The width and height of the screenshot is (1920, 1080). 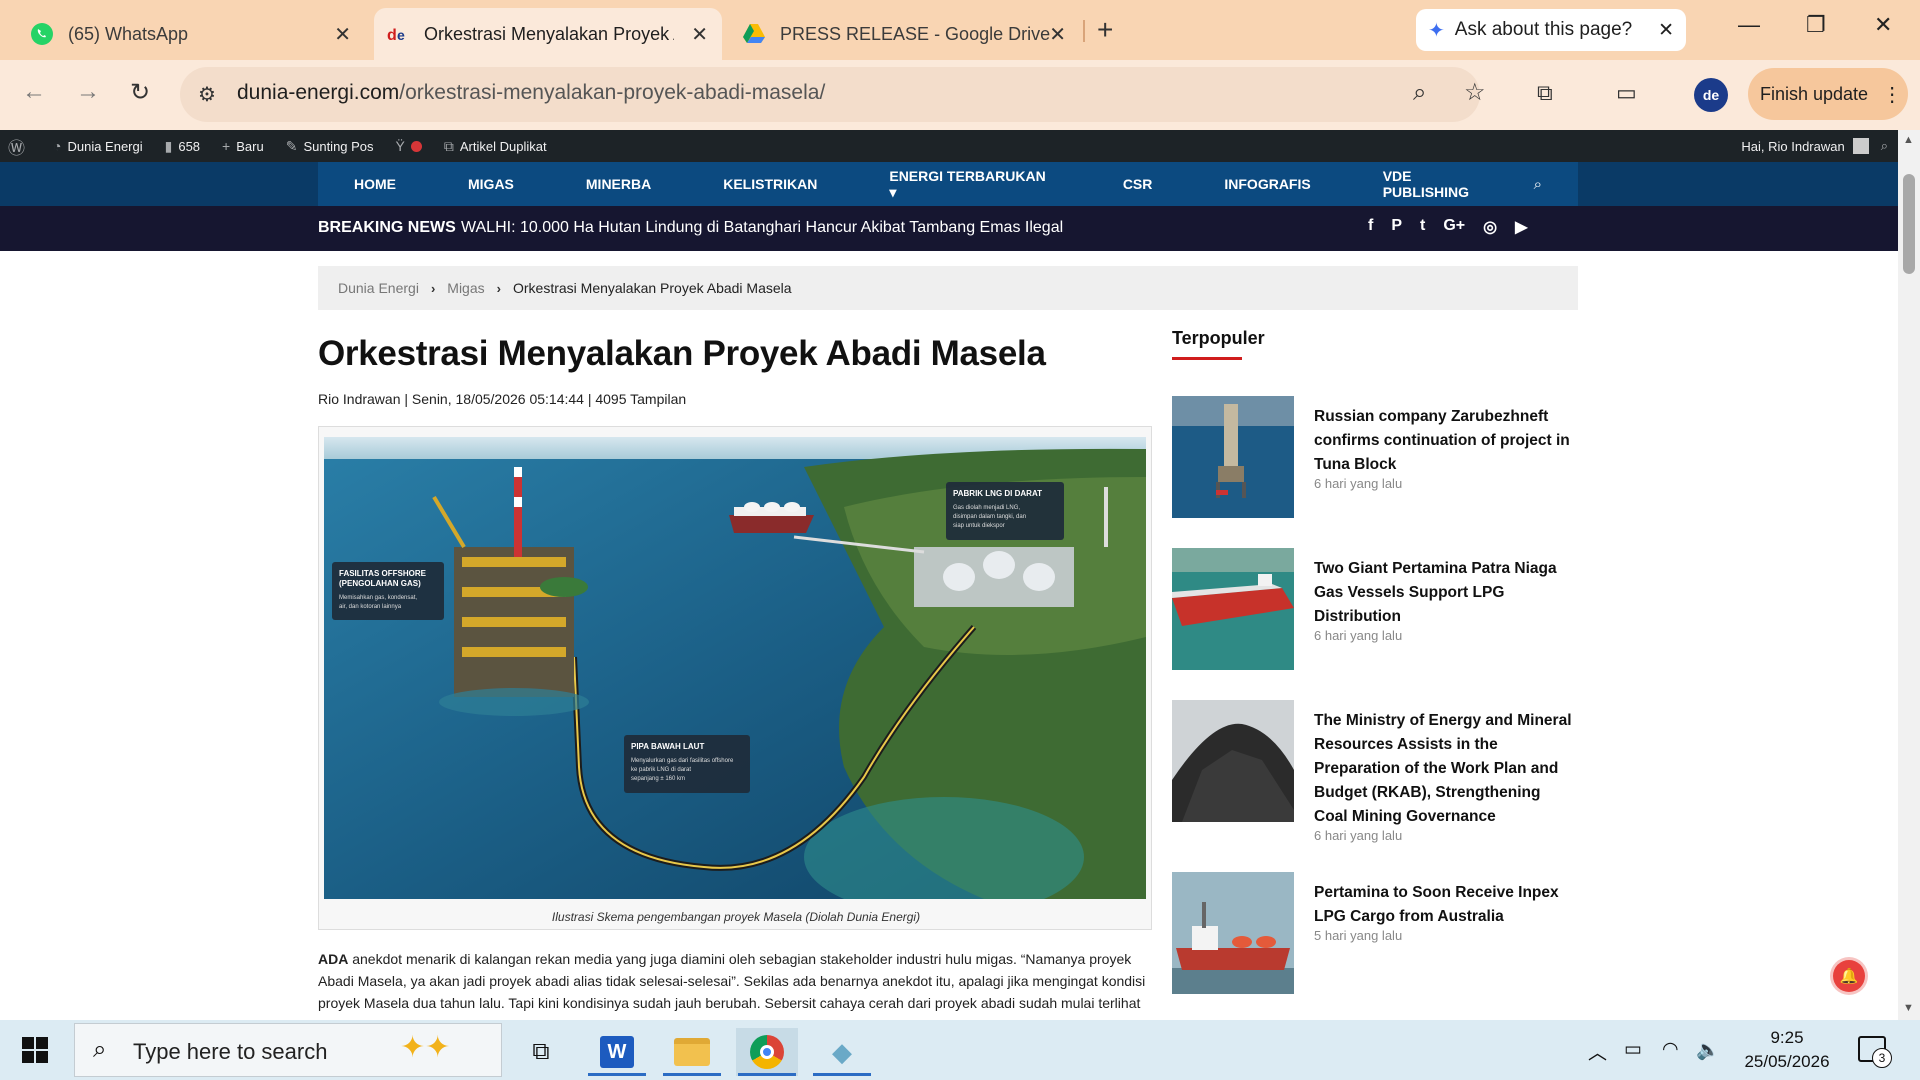 I want to click on volume-icon: 🔈, so click(x=1708, y=1050).